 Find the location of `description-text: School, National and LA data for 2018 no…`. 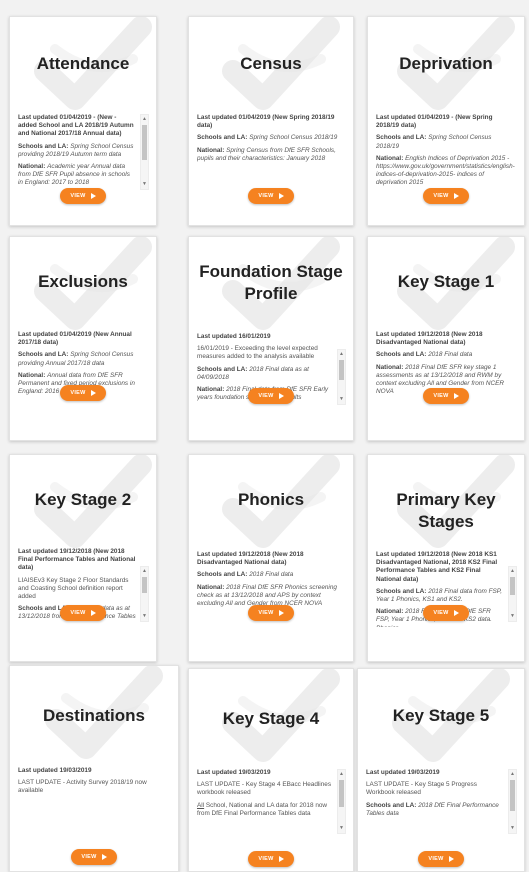

description-text: School, National and LA data for 2018 no… is located at coordinates (262, 809).